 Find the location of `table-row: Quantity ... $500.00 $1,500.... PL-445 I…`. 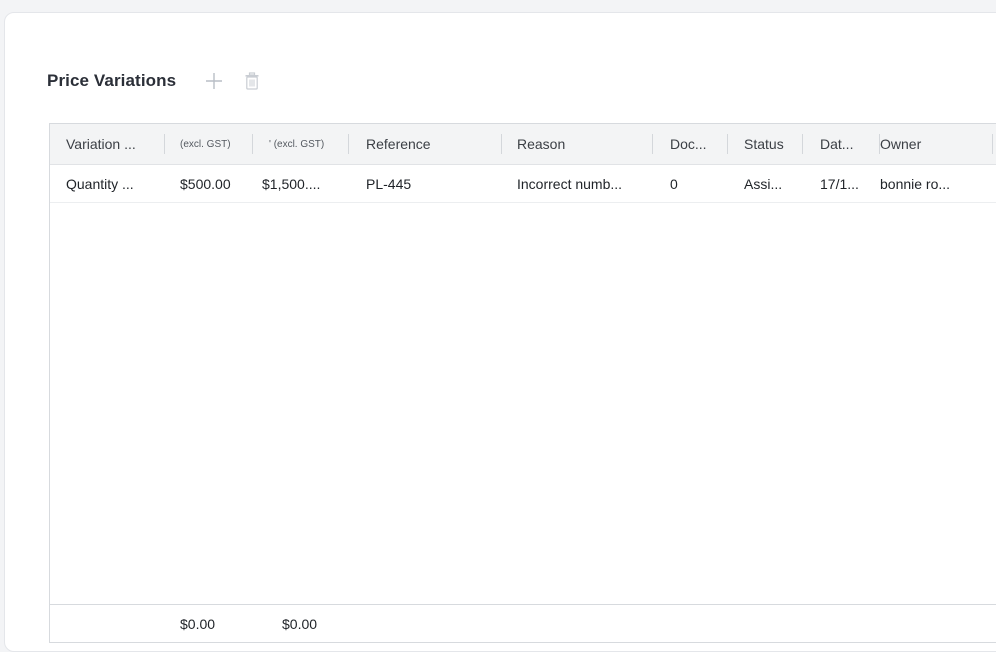

table-row: Quantity ... $500.00 $1,500.... PL-445 I… is located at coordinates (523, 184).